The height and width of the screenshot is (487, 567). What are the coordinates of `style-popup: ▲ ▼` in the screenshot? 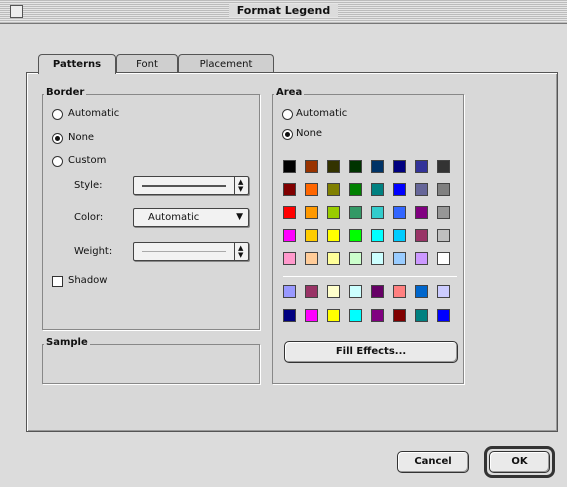 It's located at (191, 185).